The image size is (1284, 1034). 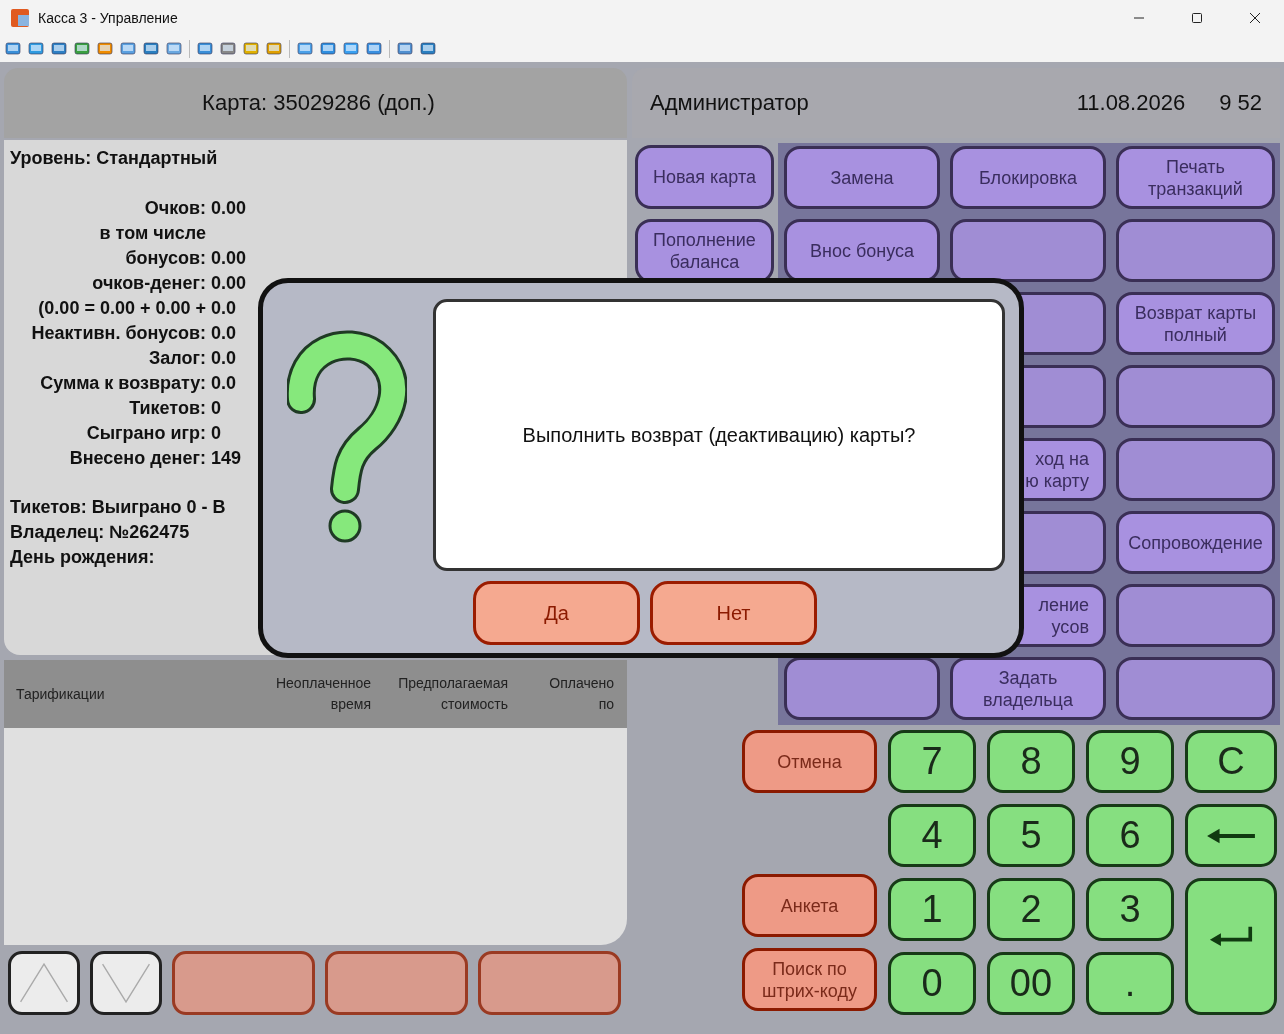 What do you see at coordinates (1231, 835) in the screenshot?
I see `backspace-key` at bounding box center [1231, 835].